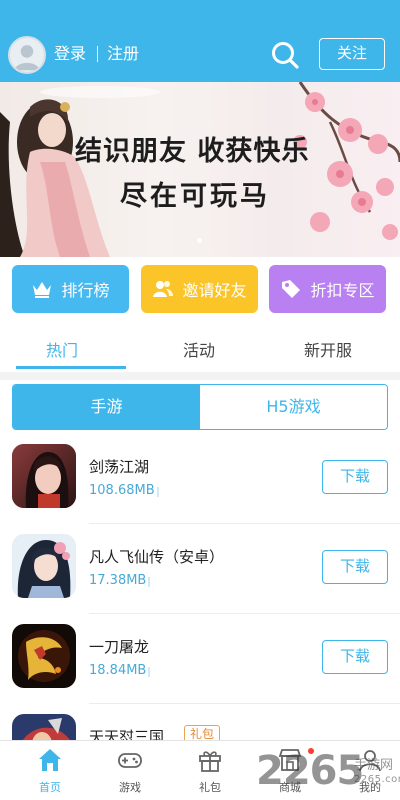 The image size is (400, 800). What do you see at coordinates (200, 669) in the screenshot?
I see `game-list-item: 一刀屠龙 18.84MB 下载` at bounding box center [200, 669].